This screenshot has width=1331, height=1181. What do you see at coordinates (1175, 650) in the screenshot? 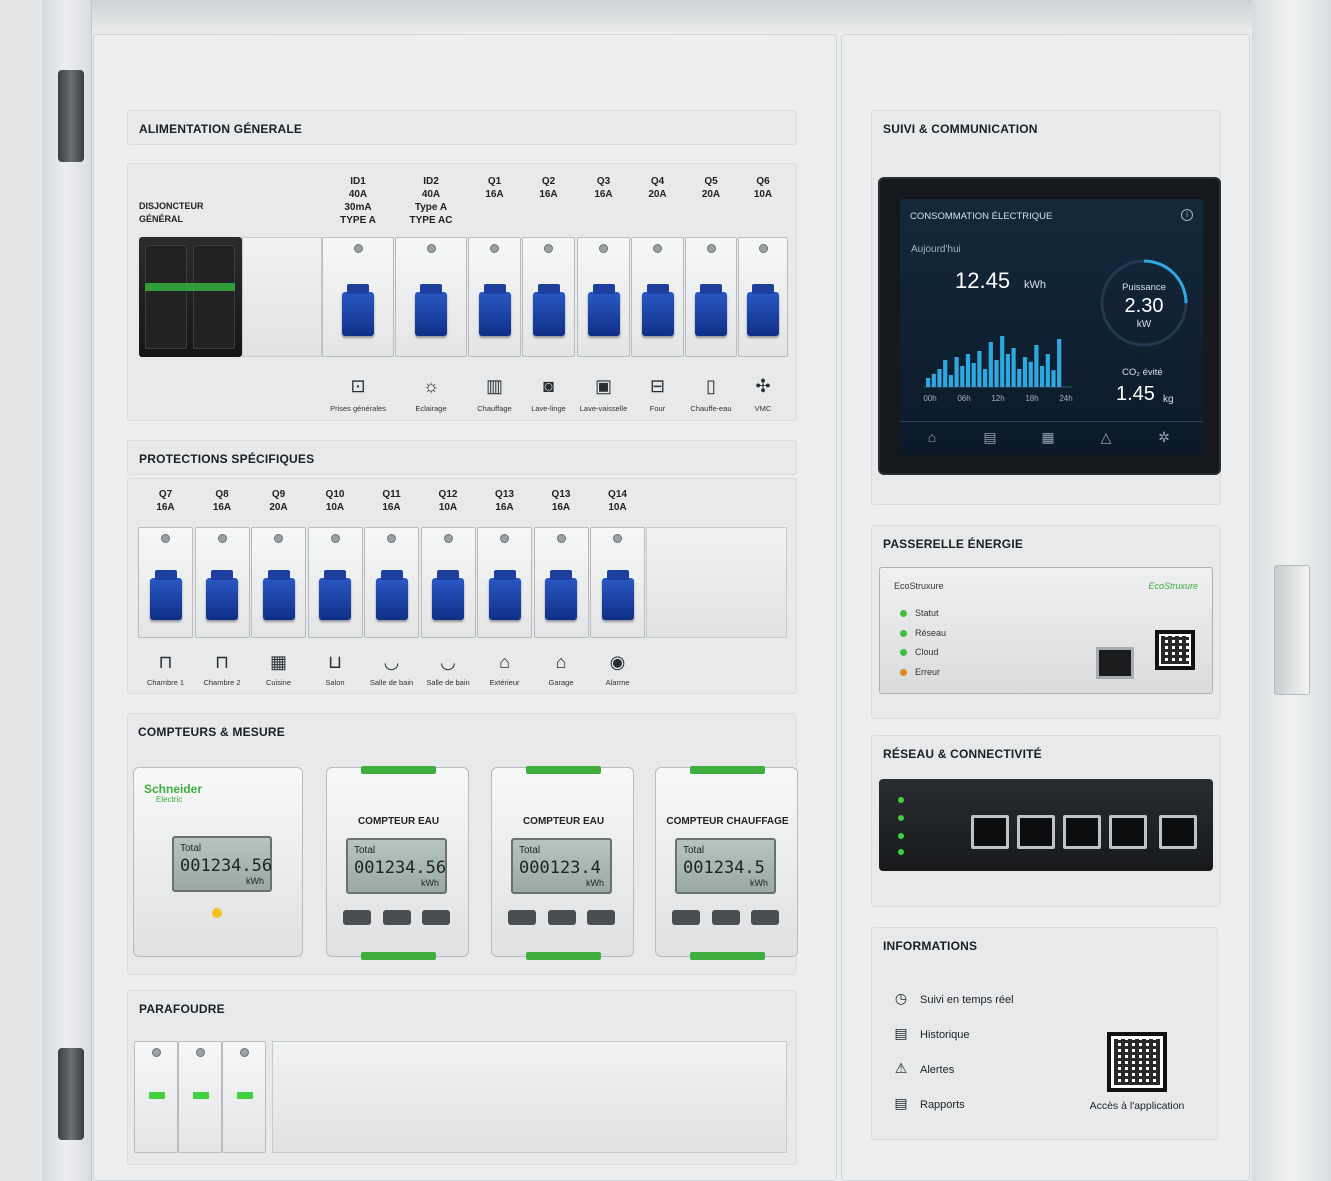
I see `gateway-qr-code` at bounding box center [1175, 650].